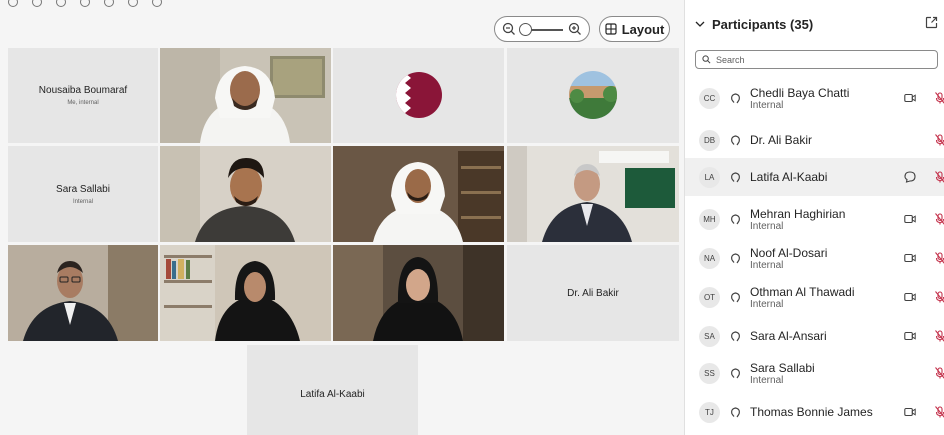 Image resolution: width=944 pixels, height=435 pixels. I want to click on video-tile-nousaiba: Nousaiba Boumaraf Me, internal, so click(83, 95).